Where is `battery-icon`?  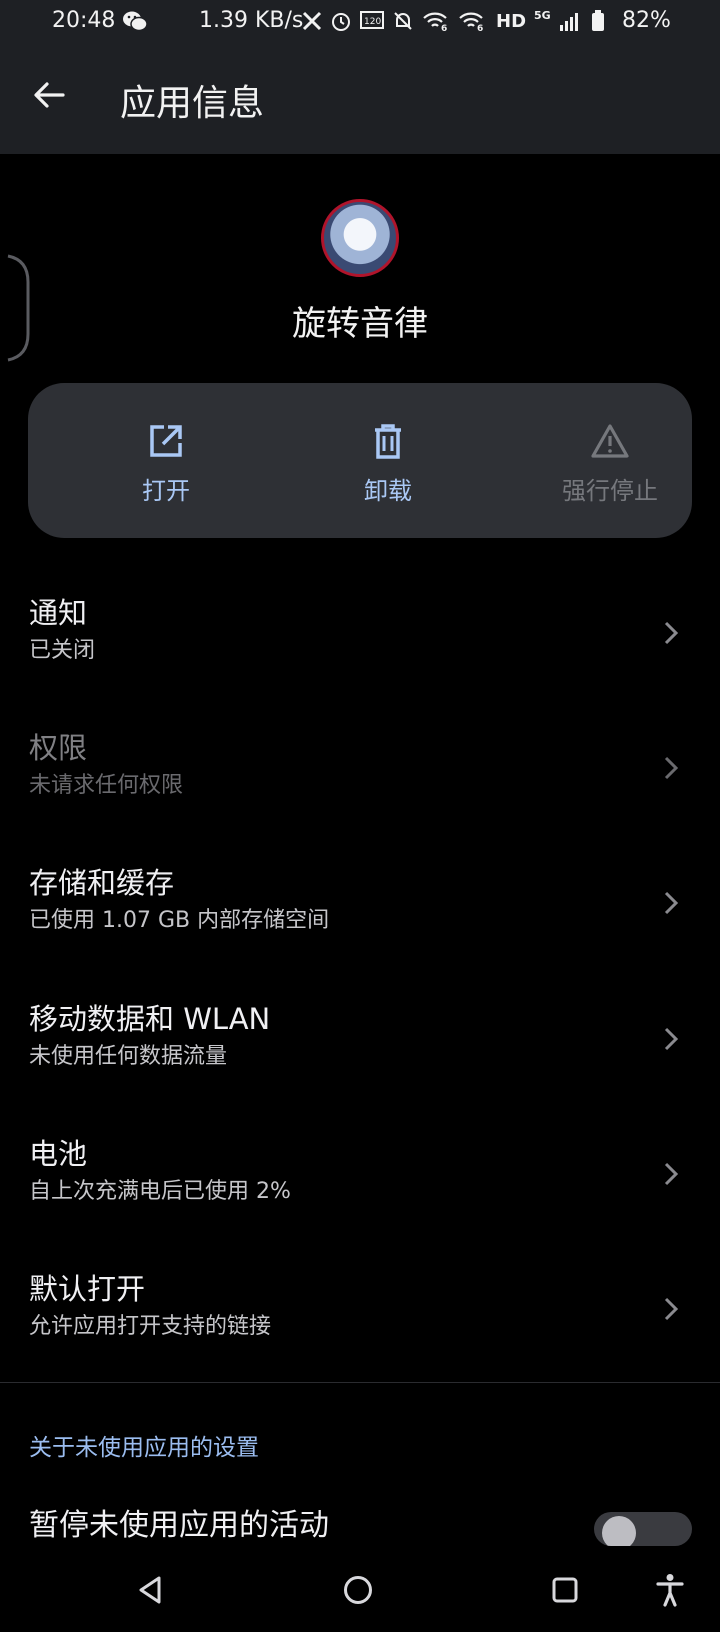 battery-icon is located at coordinates (597, 20).